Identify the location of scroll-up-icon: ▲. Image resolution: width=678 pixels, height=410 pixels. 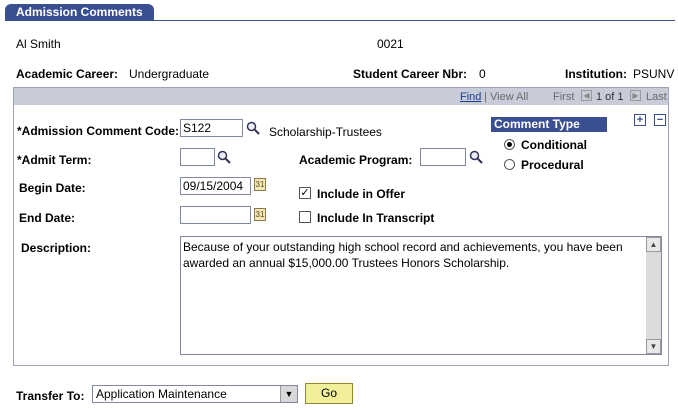
(653, 244).